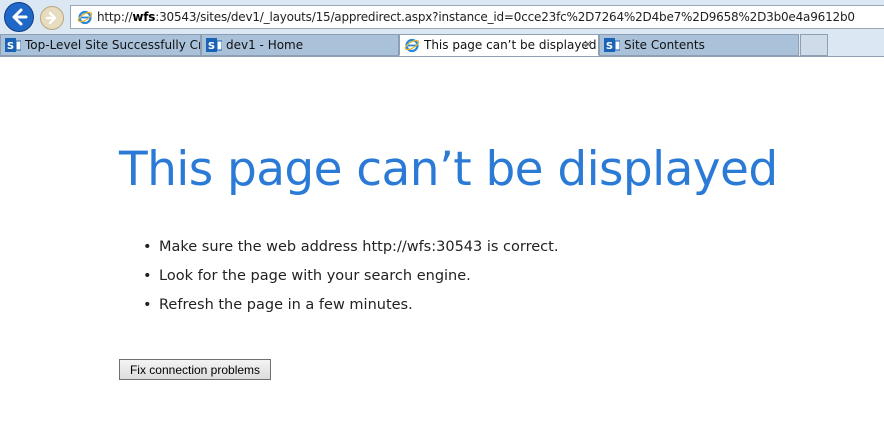  I want to click on fix-connection-problems-button: Fix connection problems, so click(195, 369).